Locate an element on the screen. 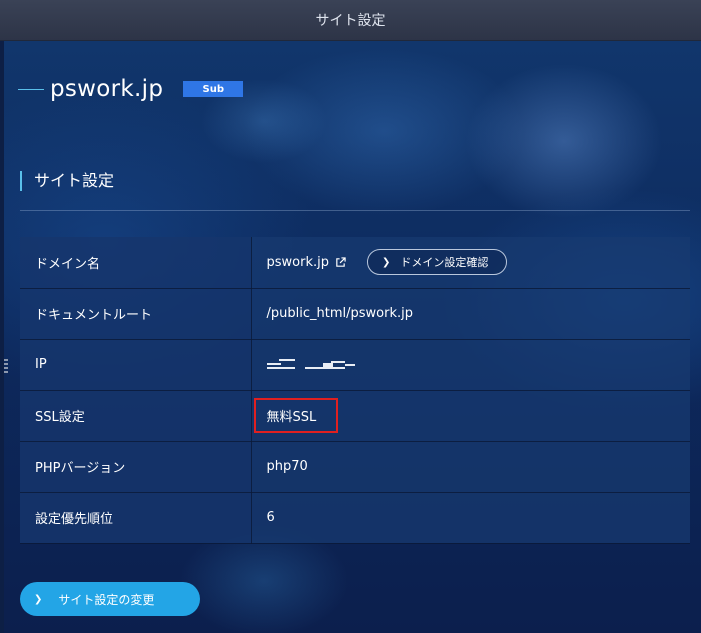  table-row: PHPバージョン php70 is located at coordinates (355, 467).